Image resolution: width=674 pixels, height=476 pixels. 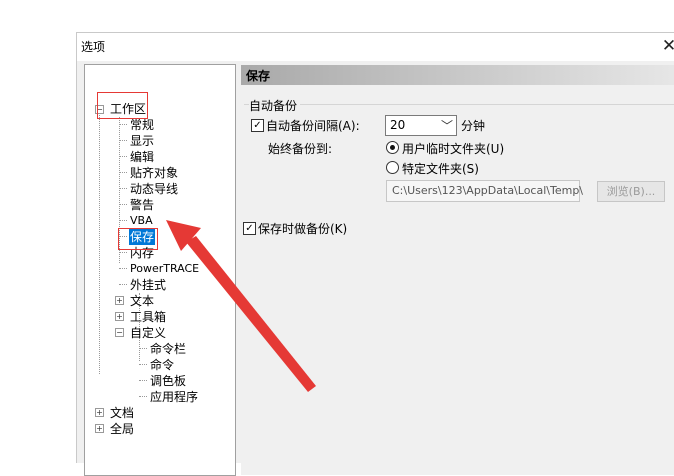 I want to click on tree-item-palettes: 调色板, so click(x=168, y=381).